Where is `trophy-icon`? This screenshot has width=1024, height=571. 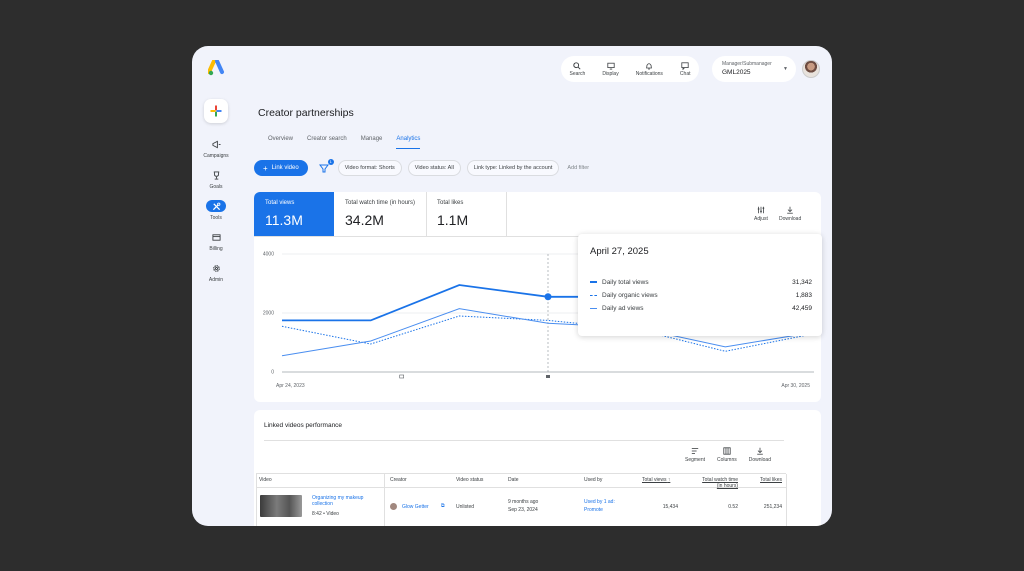 trophy-icon is located at coordinates (216, 175).